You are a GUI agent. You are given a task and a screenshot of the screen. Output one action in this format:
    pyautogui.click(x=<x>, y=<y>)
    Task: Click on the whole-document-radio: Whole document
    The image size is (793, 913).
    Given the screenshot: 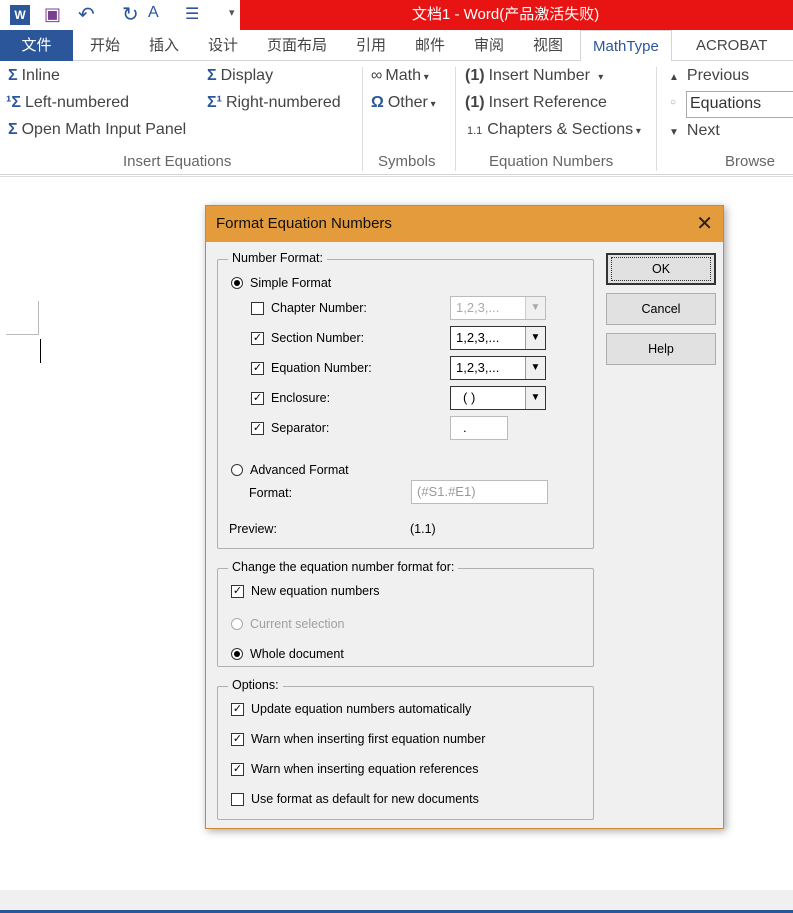 What is the action you would take?
    pyautogui.click(x=287, y=654)
    